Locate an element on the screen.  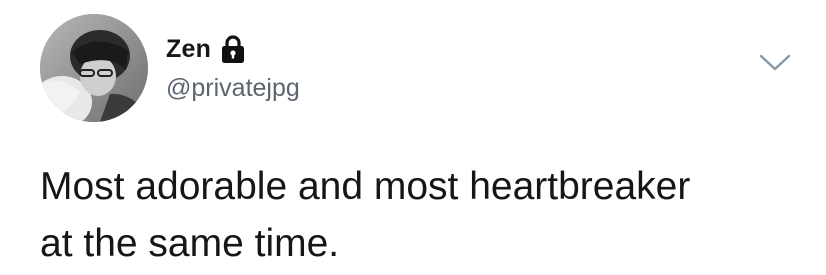
lock-icon is located at coordinates (233, 49).